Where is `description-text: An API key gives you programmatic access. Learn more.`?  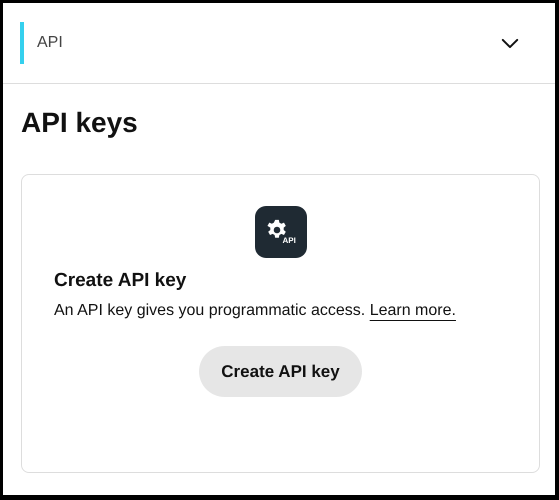 description-text: An API key gives you programmatic access. Learn more. is located at coordinates (255, 311).